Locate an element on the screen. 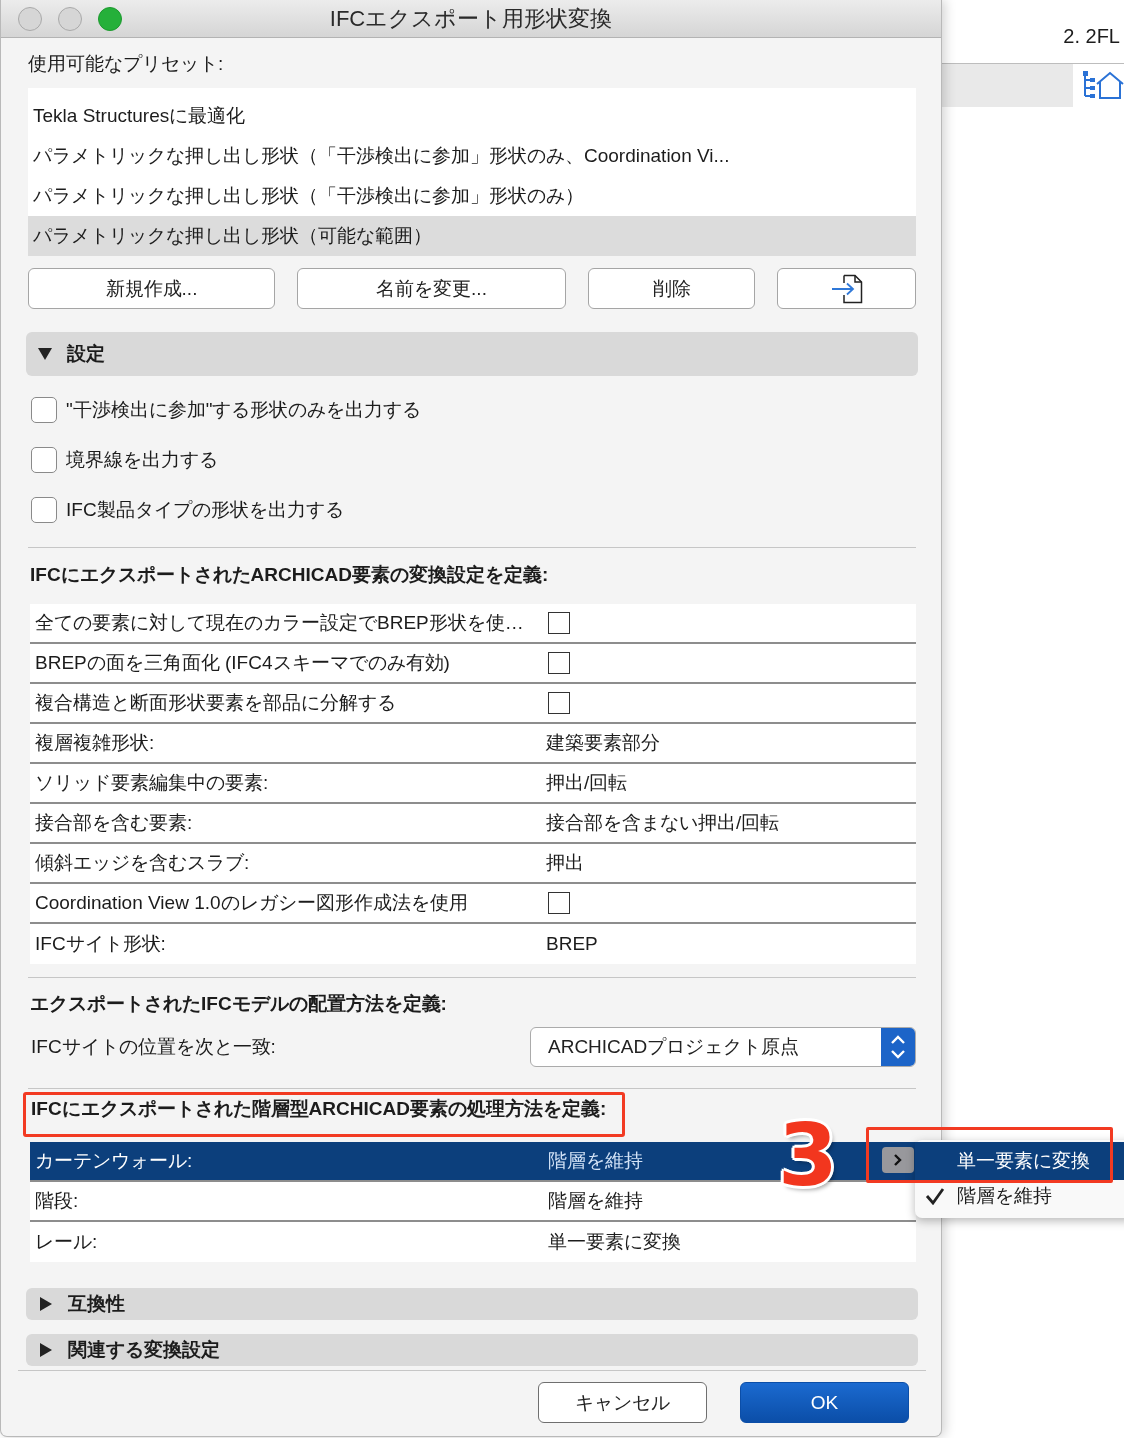 This screenshot has height=1438, width=1124. preset-item: パラメトリックな押し出し形状（「干渉検出に参加」形状のみ） is located at coordinates (472, 196).